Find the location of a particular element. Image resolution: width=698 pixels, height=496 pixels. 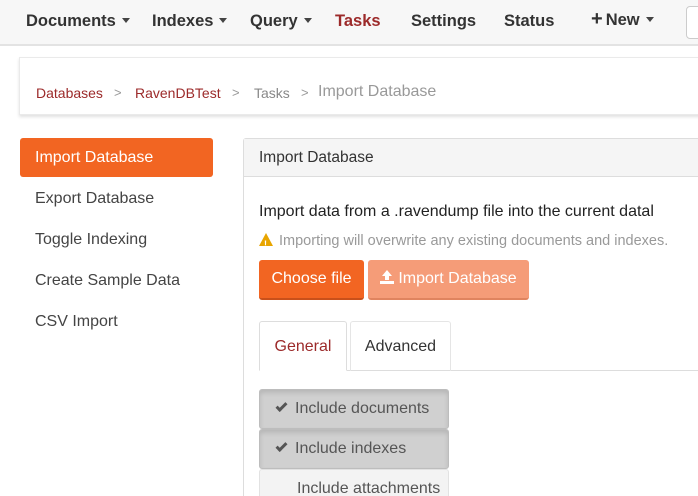

plus-icon: + is located at coordinates (597, 19).